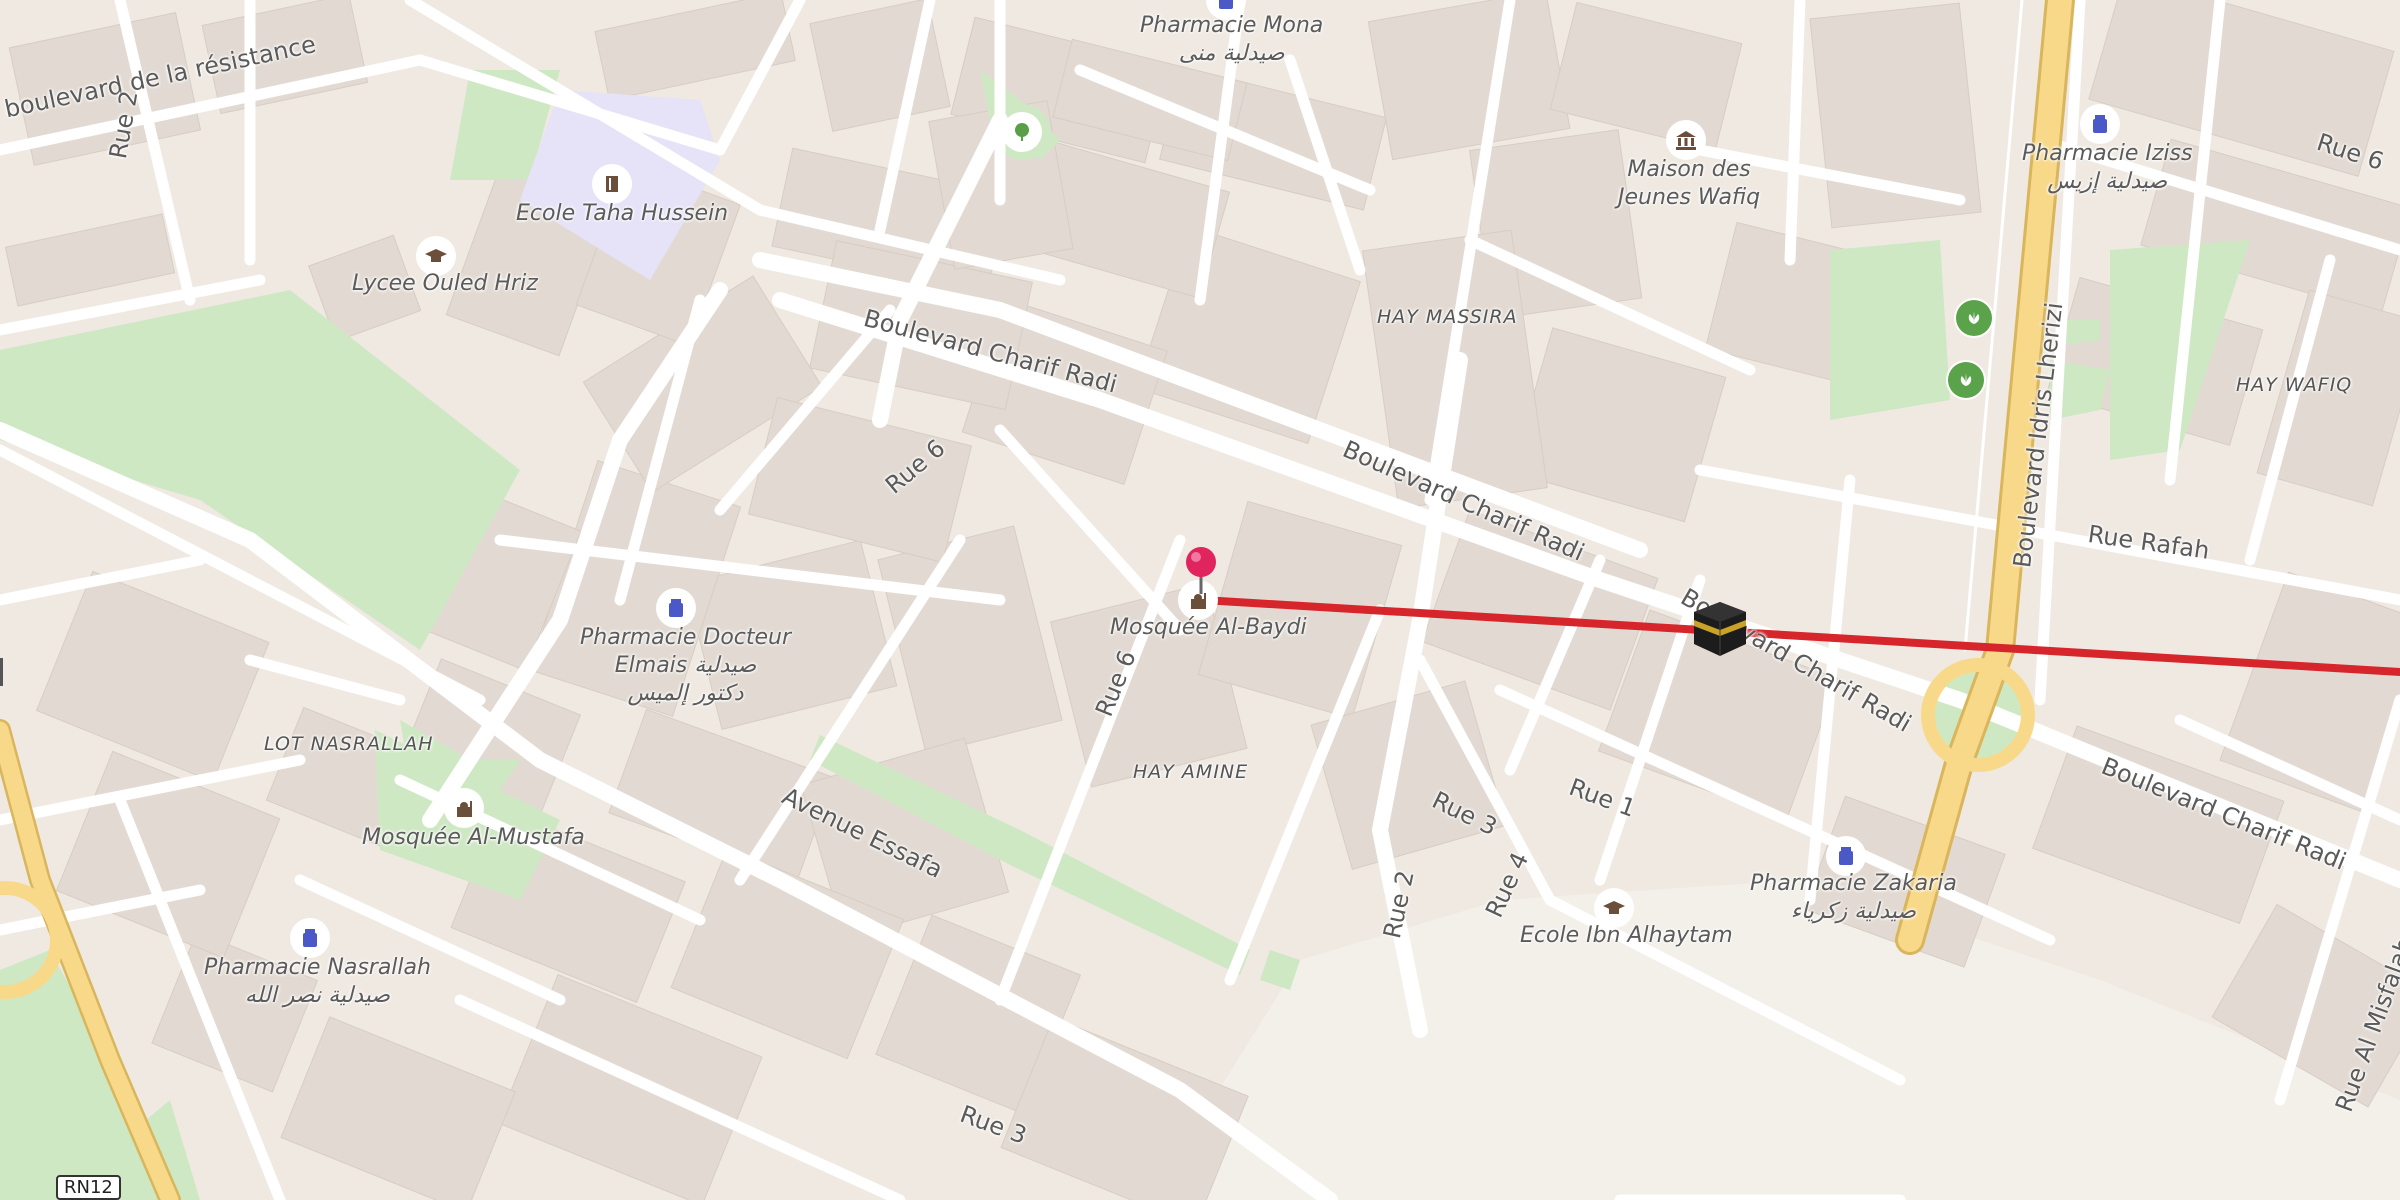 Image resolution: width=2400 pixels, height=1200 pixels. I want to click on area-hay-wafiq: HAY WAFIQ, so click(2294, 385).